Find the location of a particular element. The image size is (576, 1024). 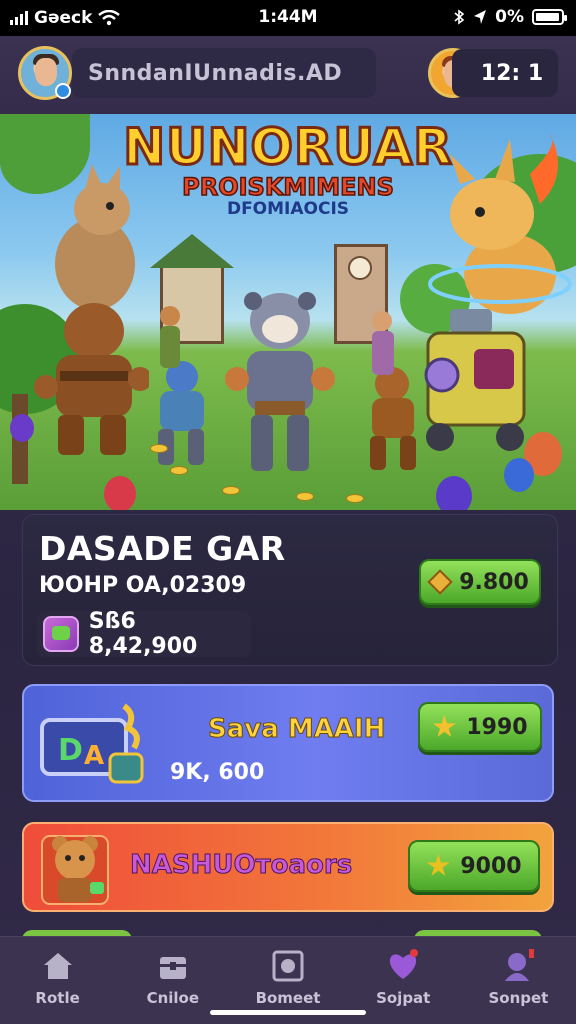

user-avatar is located at coordinates (45, 73).